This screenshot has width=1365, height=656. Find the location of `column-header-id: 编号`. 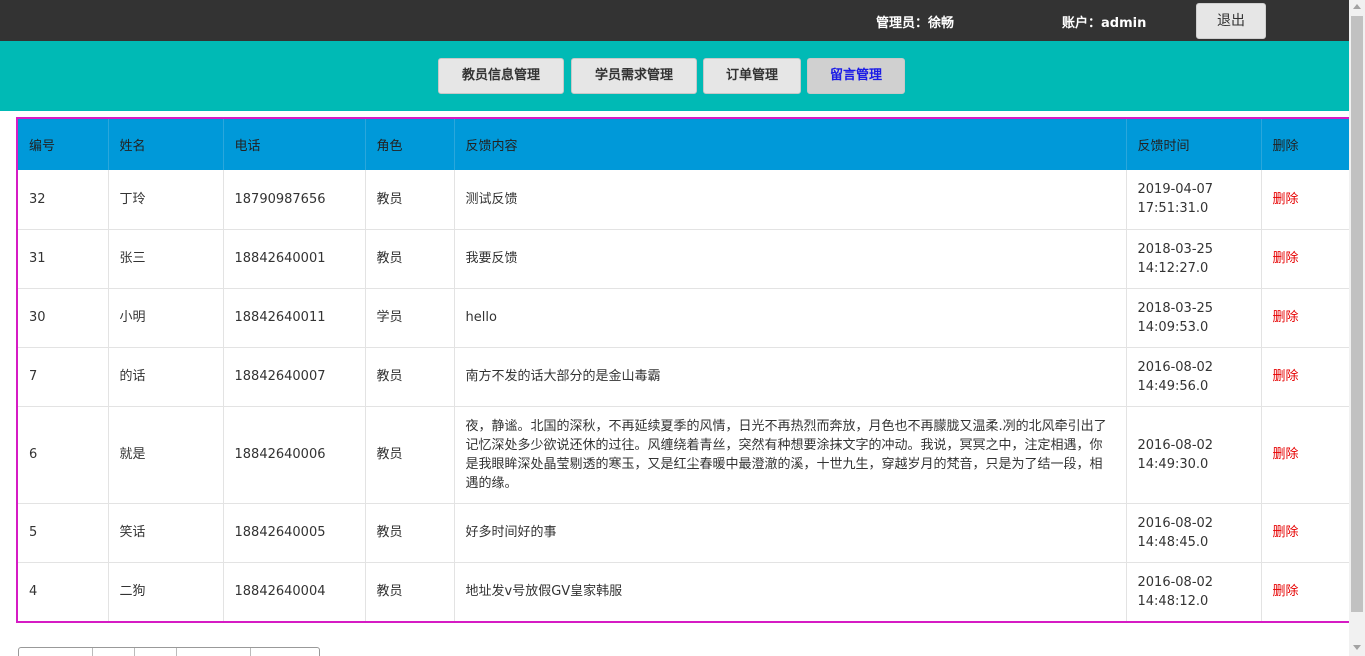

column-header-id: 编号 is located at coordinates (63, 144).